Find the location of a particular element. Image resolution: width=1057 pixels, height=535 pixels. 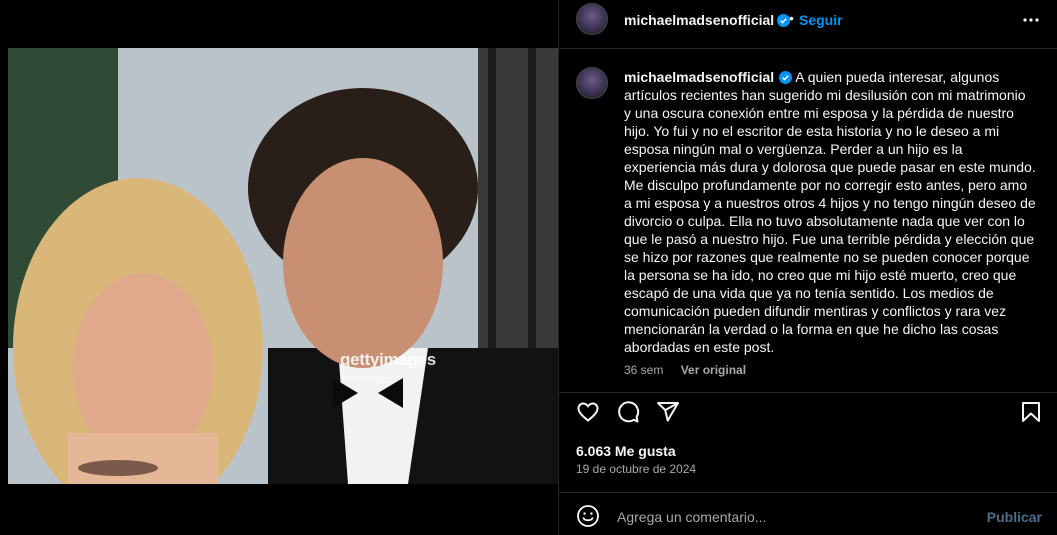

heart-icon is located at coordinates (588, 412).